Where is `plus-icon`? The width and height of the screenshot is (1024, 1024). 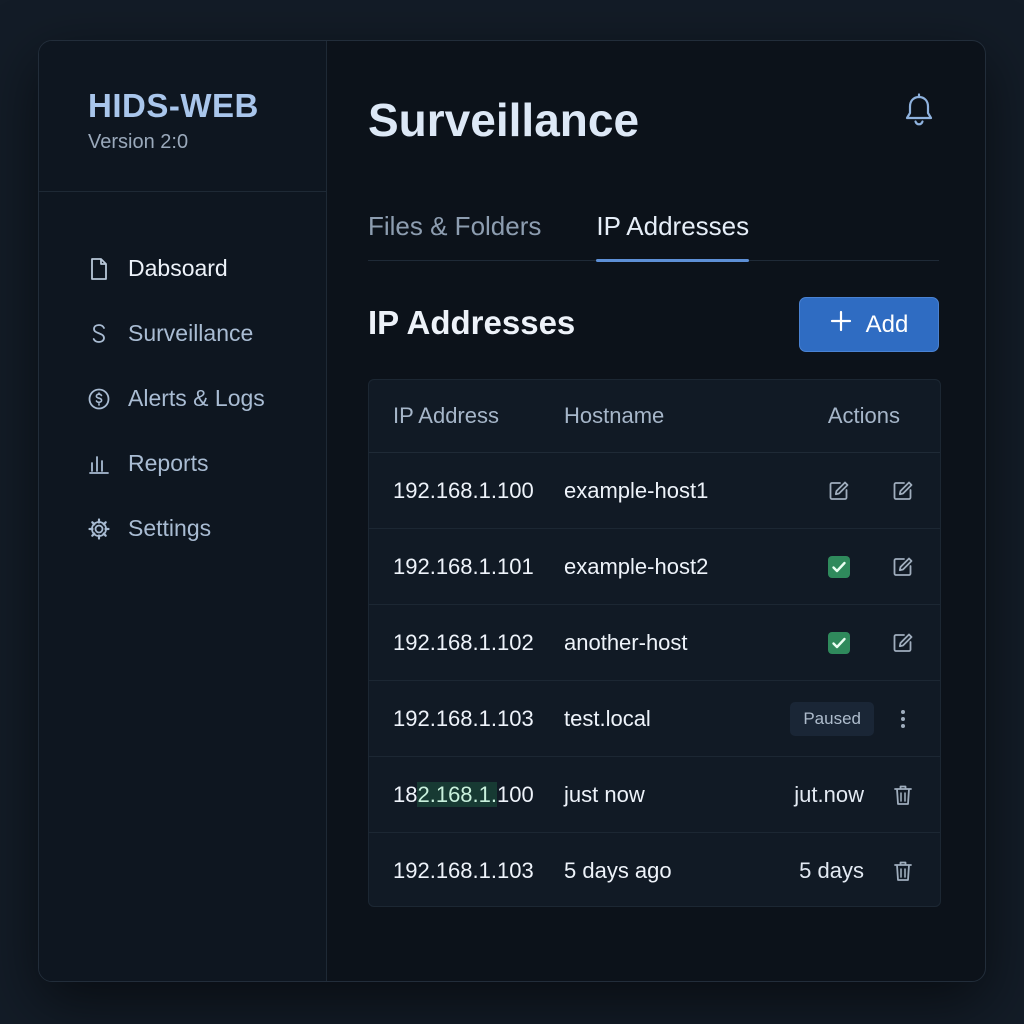 plus-icon is located at coordinates (841, 324).